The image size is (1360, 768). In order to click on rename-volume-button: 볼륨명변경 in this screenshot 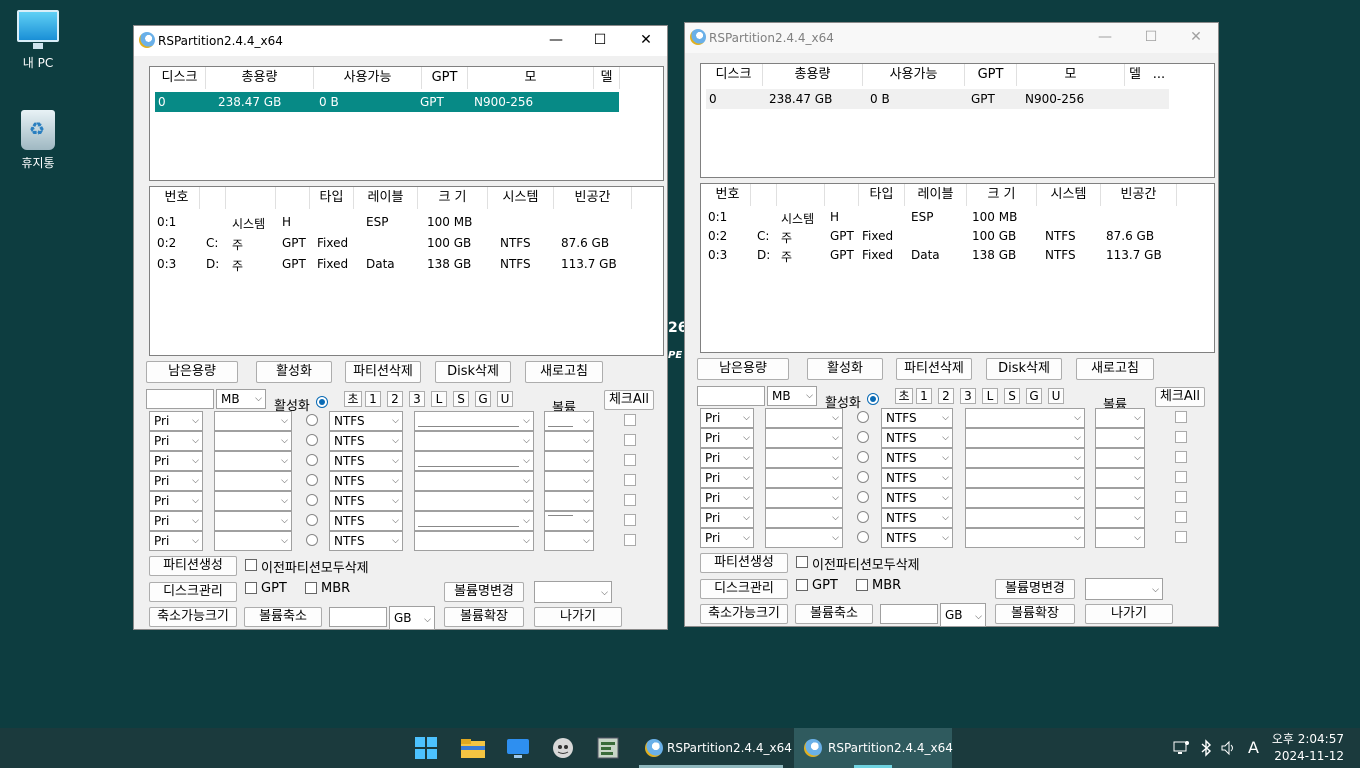, I will do `click(1035, 589)`.